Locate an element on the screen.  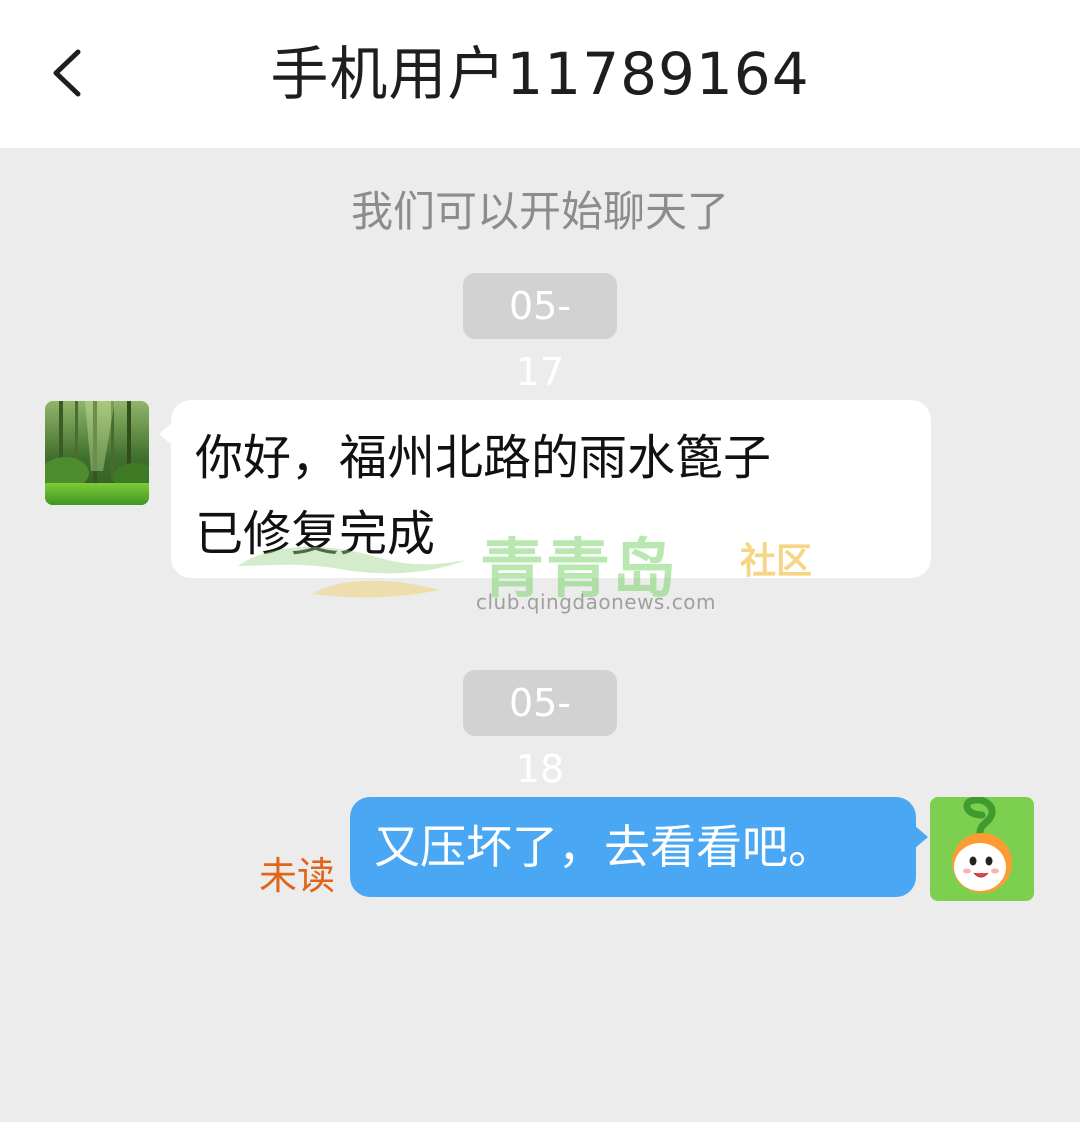
date-separator: 05-18 is located at coordinates (540, 730).